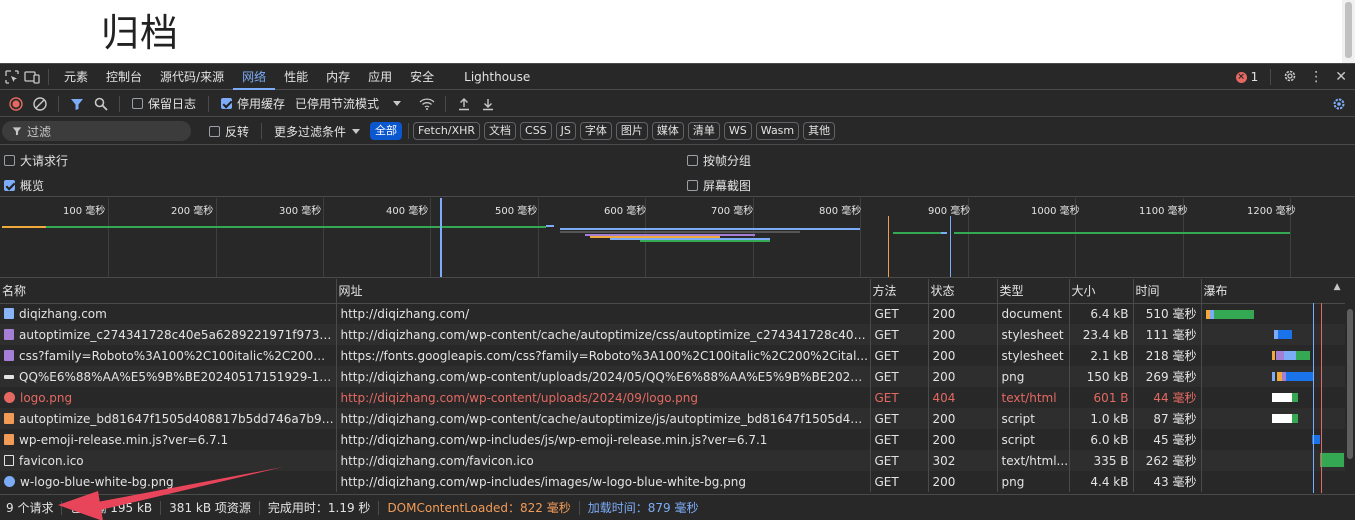 This screenshot has height=520, width=1355. What do you see at coordinates (631, 131) in the screenshot?
I see `filter-chip-img: 图片` at bounding box center [631, 131].